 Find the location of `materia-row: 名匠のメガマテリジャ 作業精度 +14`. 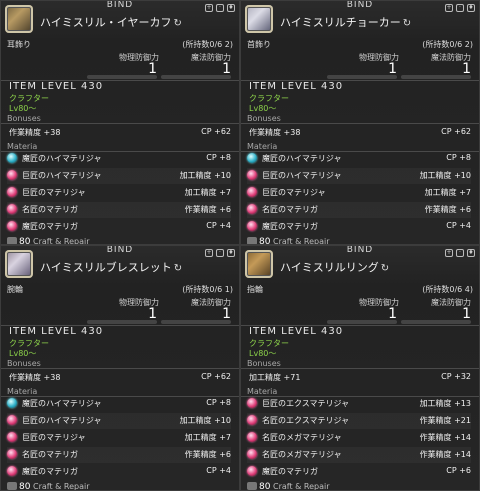

materia-row: 名匠のメガマテリジャ 作業精度 +14 is located at coordinates (359, 438).